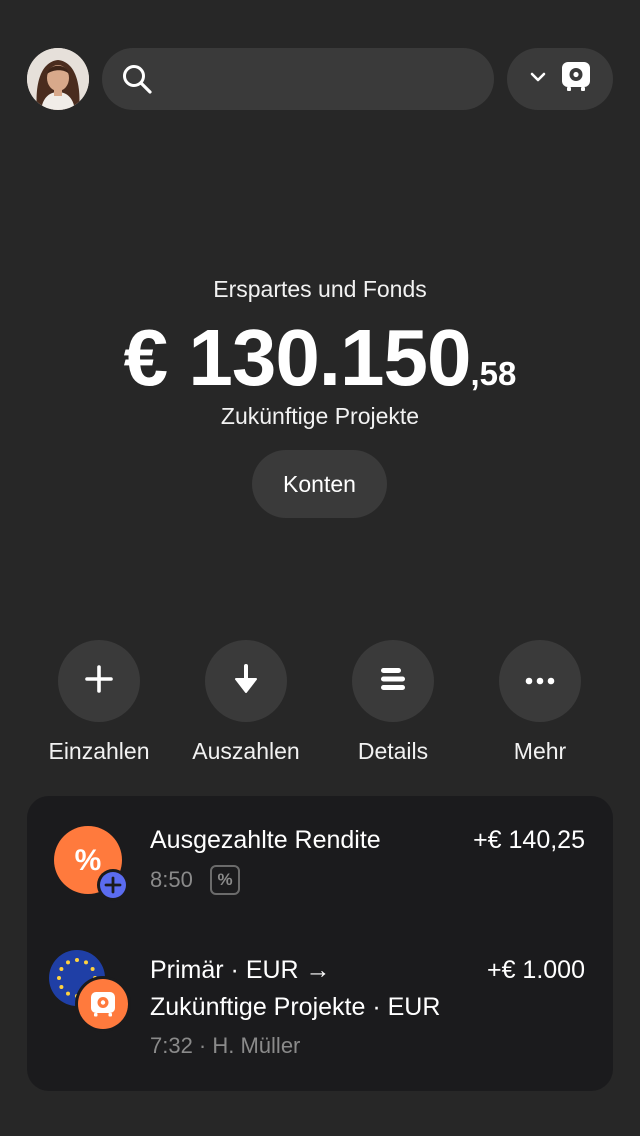 The width and height of the screenshot is (640, 1136). Describe the element at coordinates (320, 858) in the screenshot. I see `transaction-row: % Ausgezahlte Rendite +€ 140,25 8:50 %` at that location.